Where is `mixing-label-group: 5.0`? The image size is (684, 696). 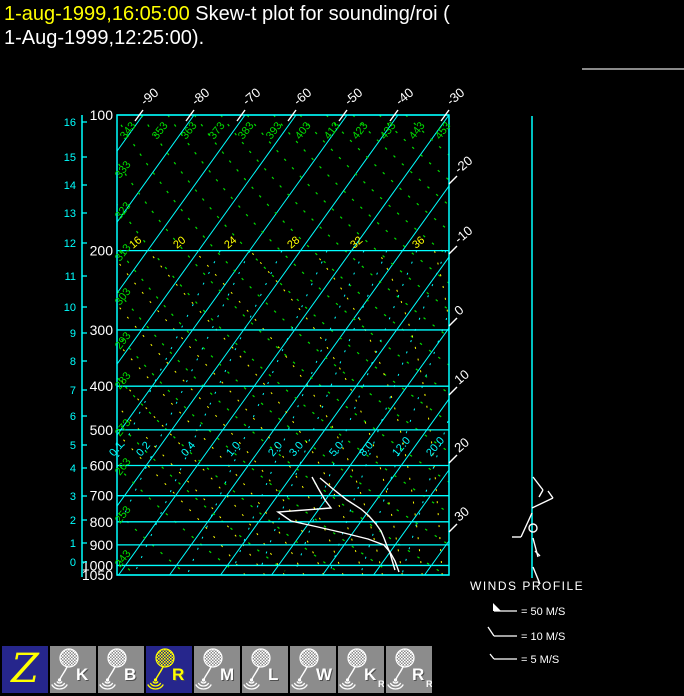
mixing-label-group: 5.0 is located at coordinates (336, 448).